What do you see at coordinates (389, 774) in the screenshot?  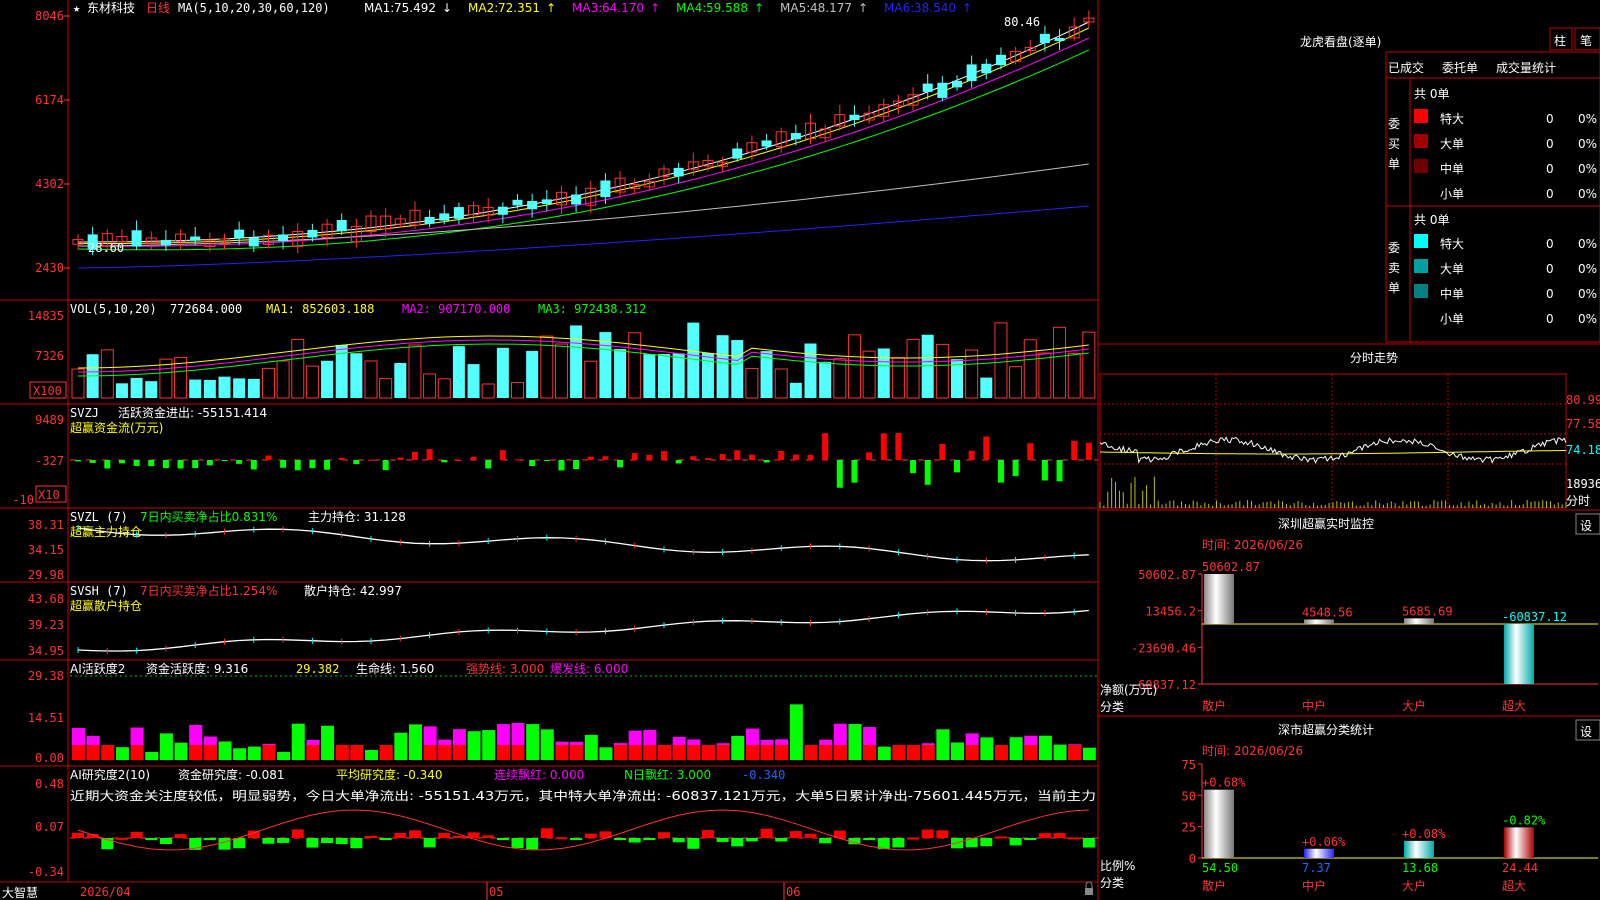 I see `ai-research-d2: 平均研究度: -0.340` at bounding box center [389, 774].